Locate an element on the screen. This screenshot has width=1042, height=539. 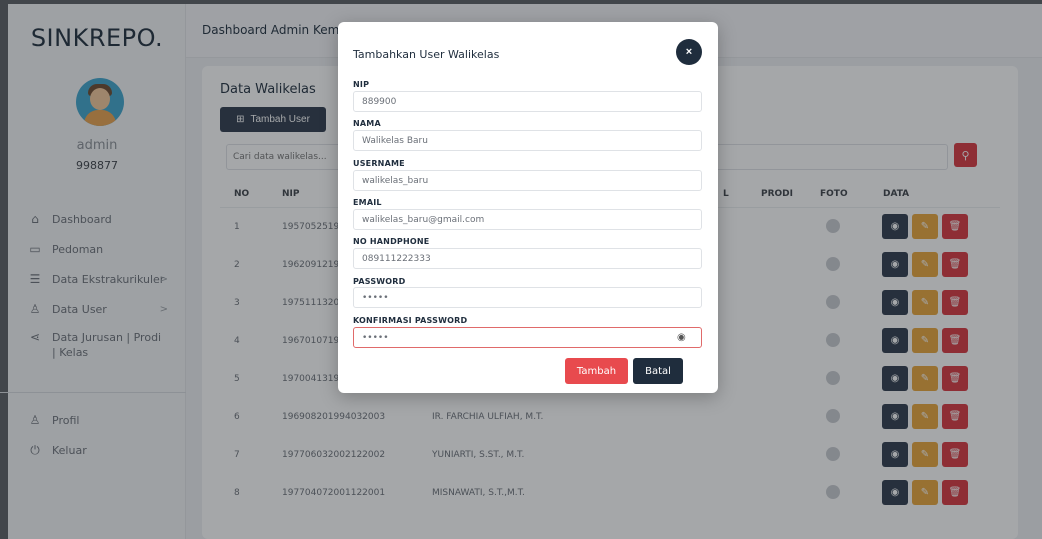
nama-label: NAMA is located at coordinates (367, 123).